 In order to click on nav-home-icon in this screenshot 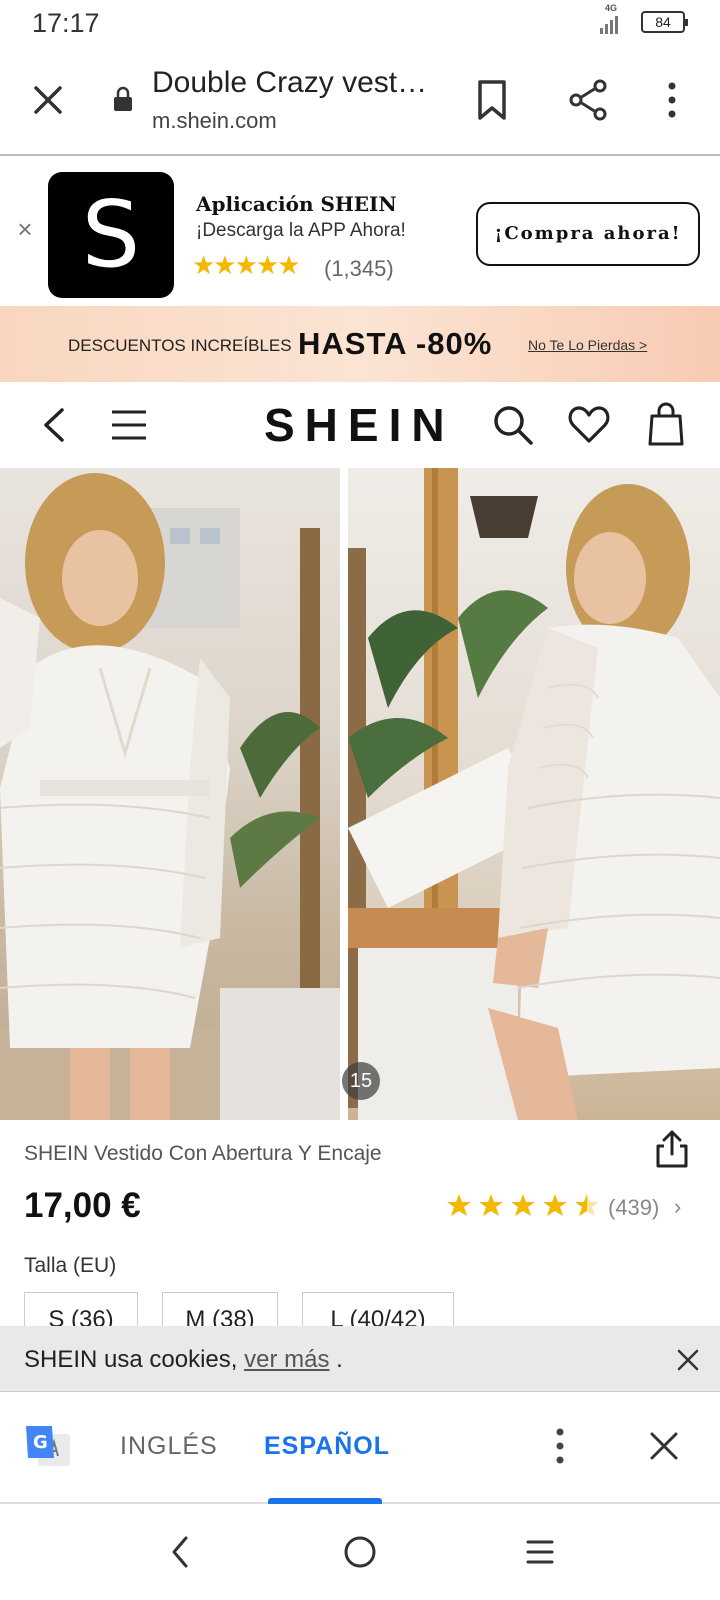, I will do `click(360, 1552)`.